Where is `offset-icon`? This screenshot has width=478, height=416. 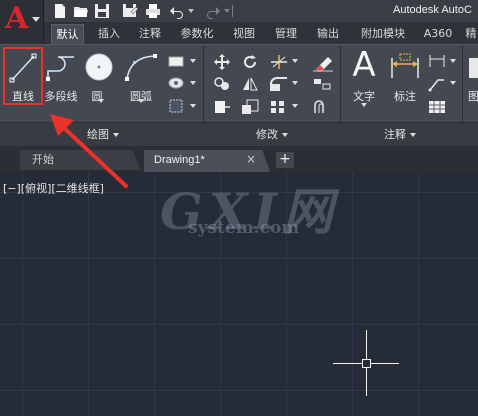 offset-icon is located at coordinates (322, 107).